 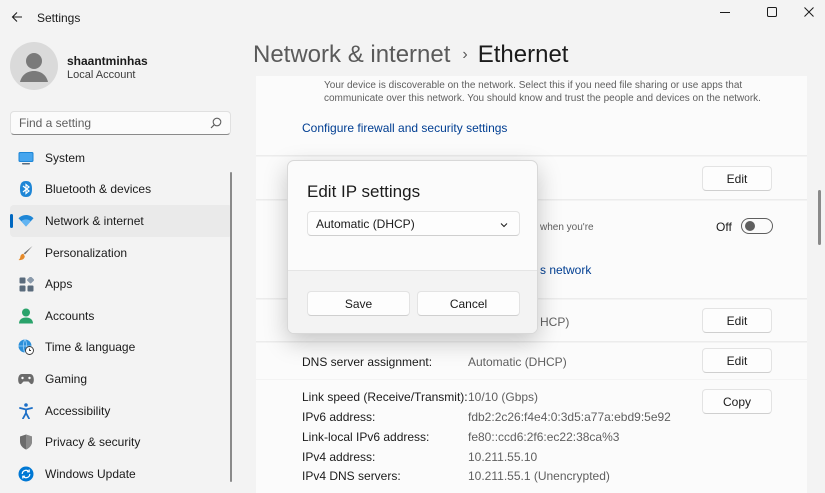 I want to click on sidebar-item-label: Personalization, so click(x=86, y=252).